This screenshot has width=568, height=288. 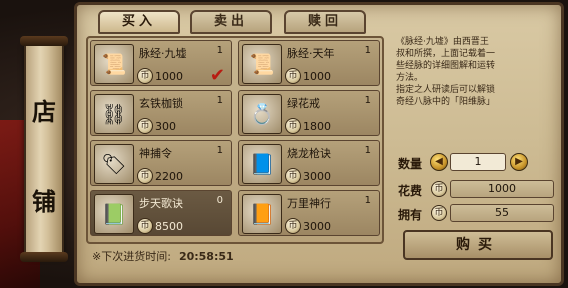 I want to click on shop-item: 📜 脉经·天年 1 币 1000, so click(x=309, y=63).